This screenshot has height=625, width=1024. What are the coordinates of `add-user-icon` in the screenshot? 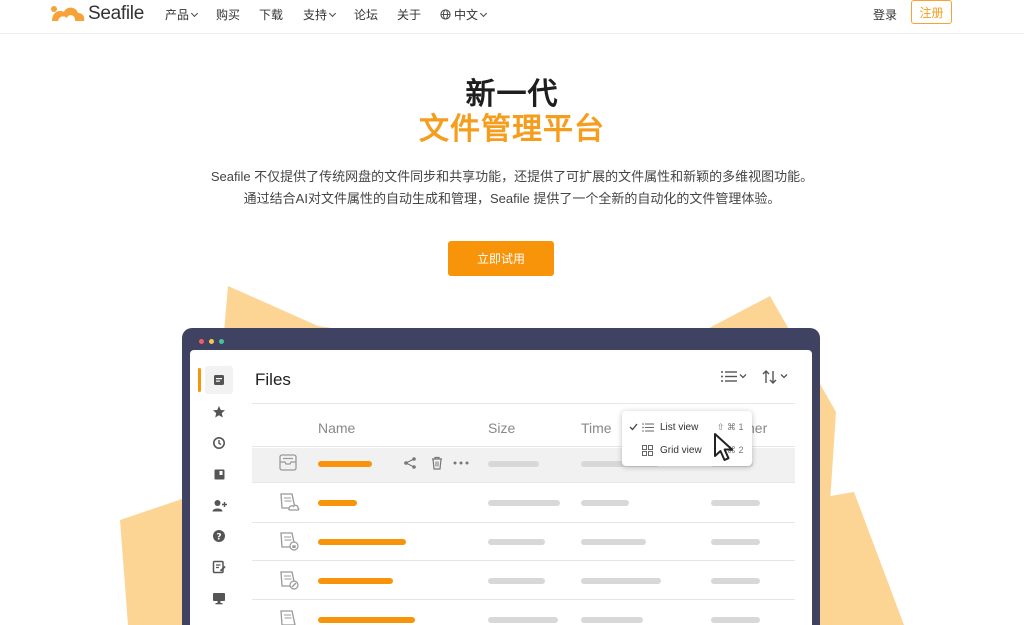 It's located at (219, 505).